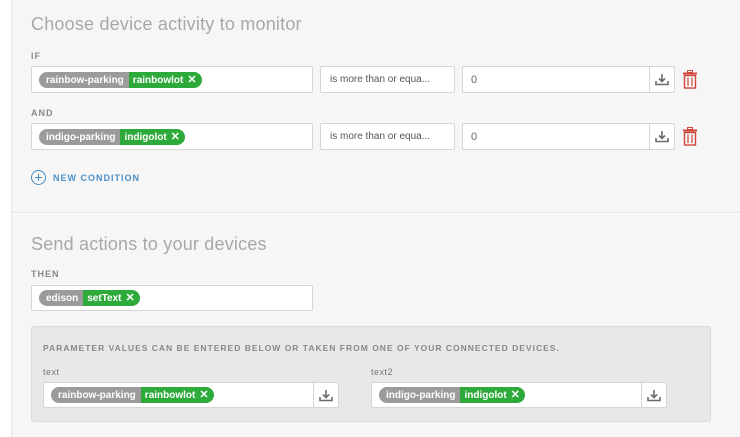 The image size is (740, 437). I want to click on new-condition-label: NEW CONDITION, so click(96, 177).